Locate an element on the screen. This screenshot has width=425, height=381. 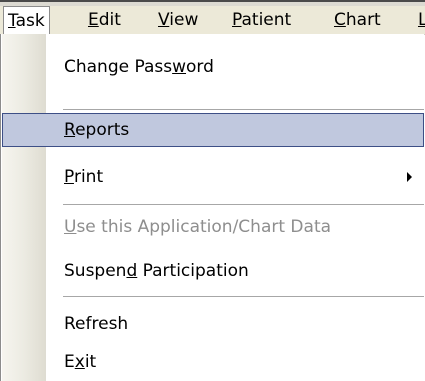
menu-chart: Chart is located at coordinates (357, 20).